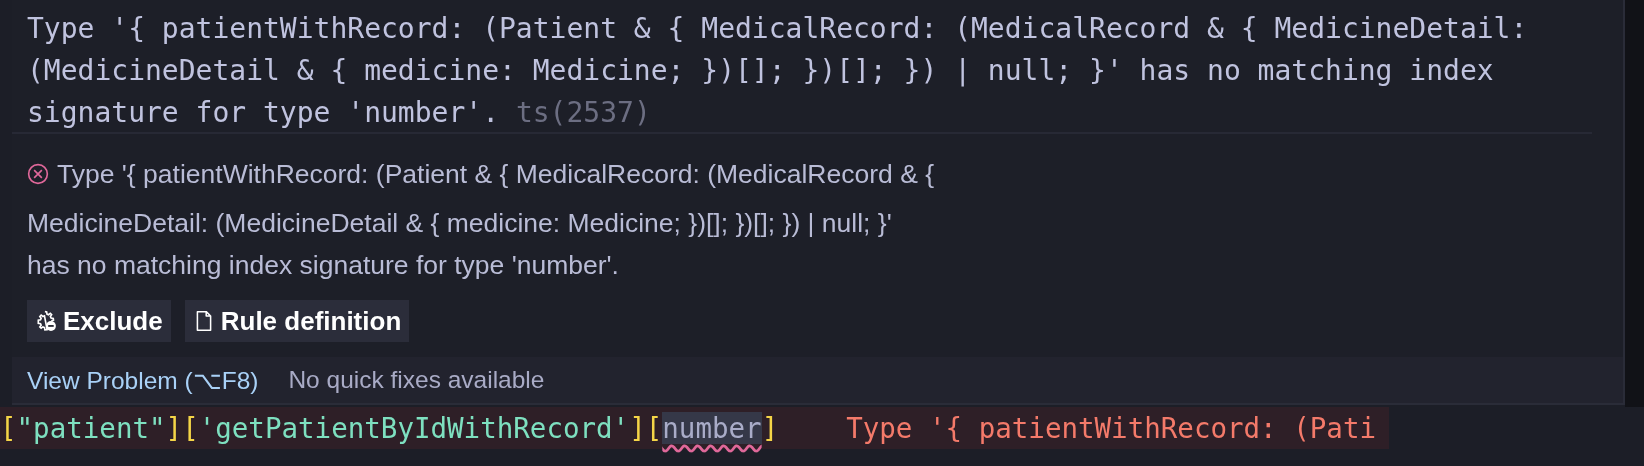  I want to click on view-problem-link: View Problem (⌥F8), so click(143, 380).